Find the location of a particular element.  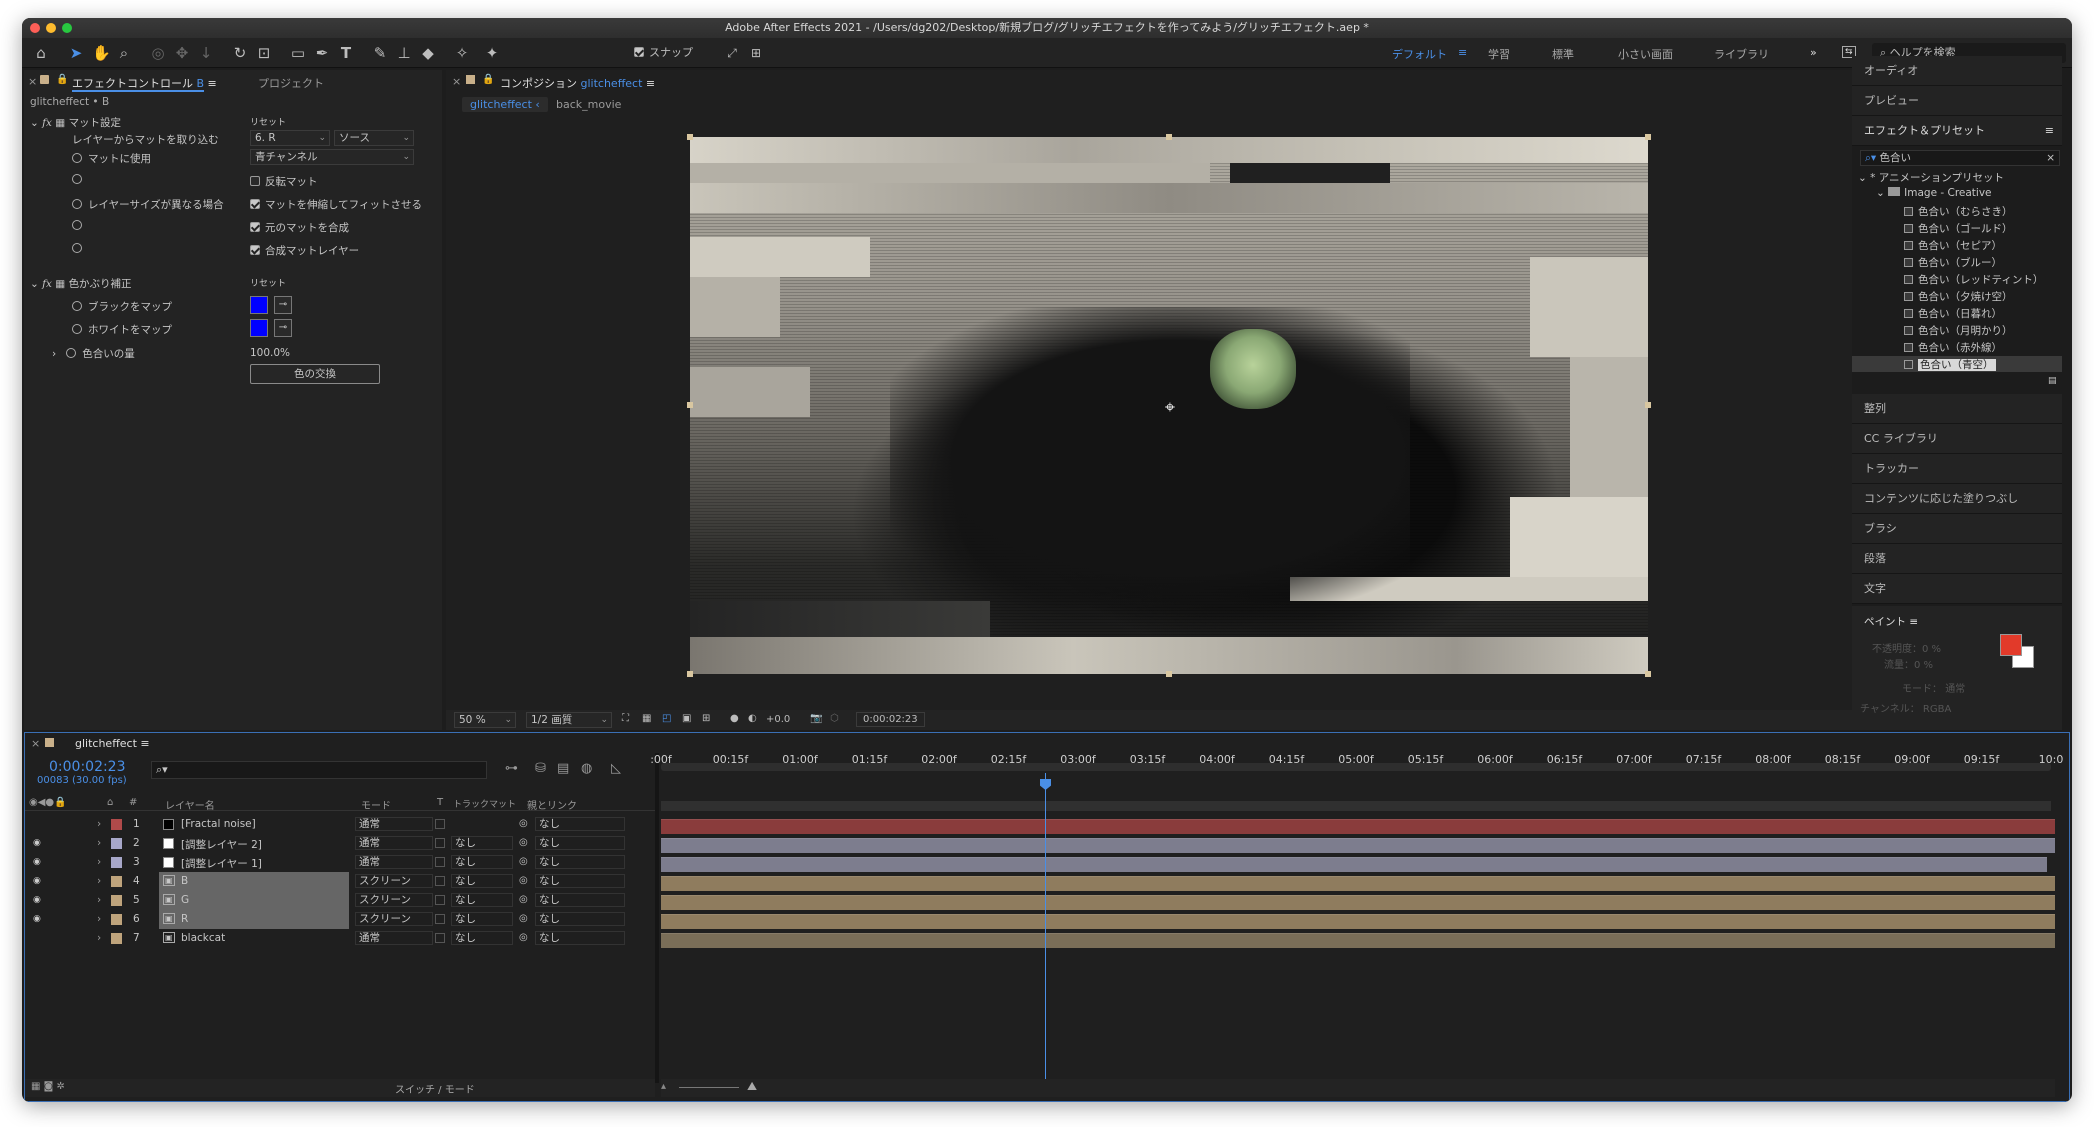

paint-opacity-value: 0 % is located at coordinates (1931, 649).